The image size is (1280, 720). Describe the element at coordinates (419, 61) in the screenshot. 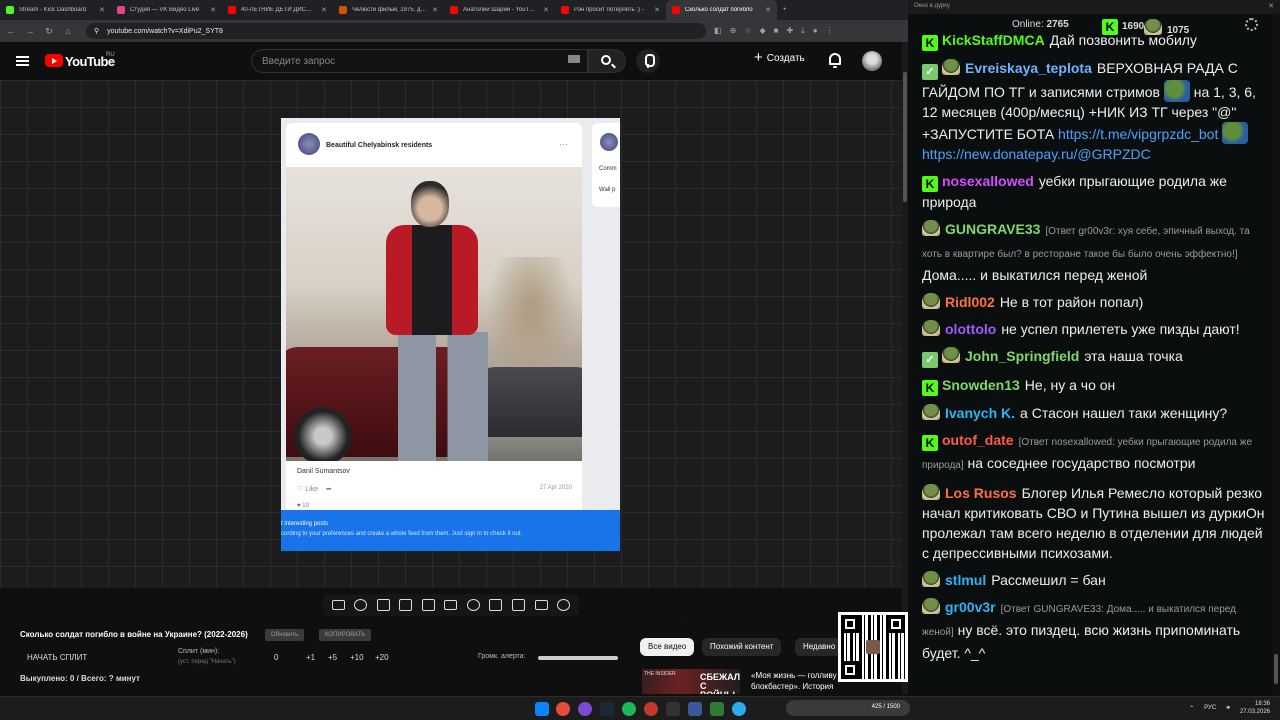

I see `search-input: Введите запрос` at that location.